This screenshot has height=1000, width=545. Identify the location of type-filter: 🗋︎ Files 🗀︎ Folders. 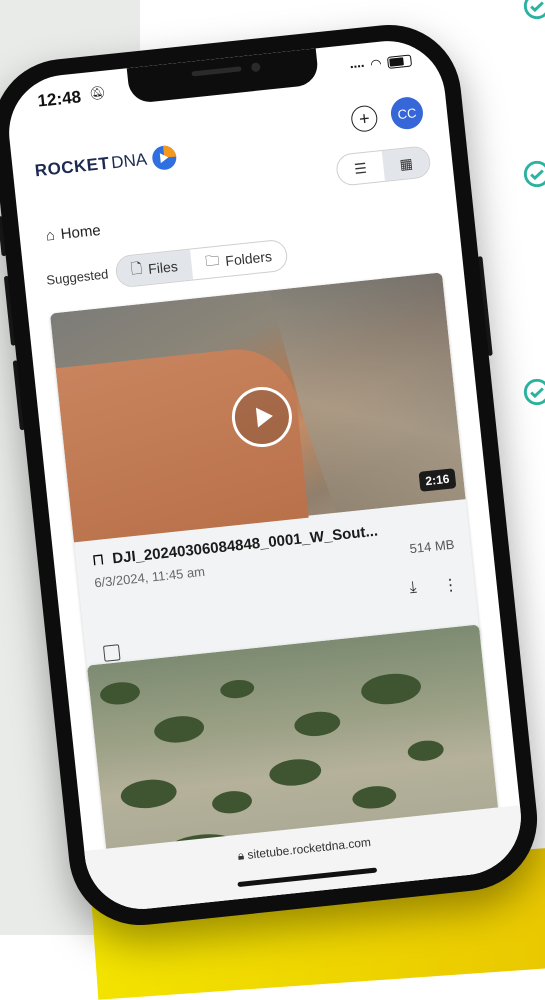
(201, 263).